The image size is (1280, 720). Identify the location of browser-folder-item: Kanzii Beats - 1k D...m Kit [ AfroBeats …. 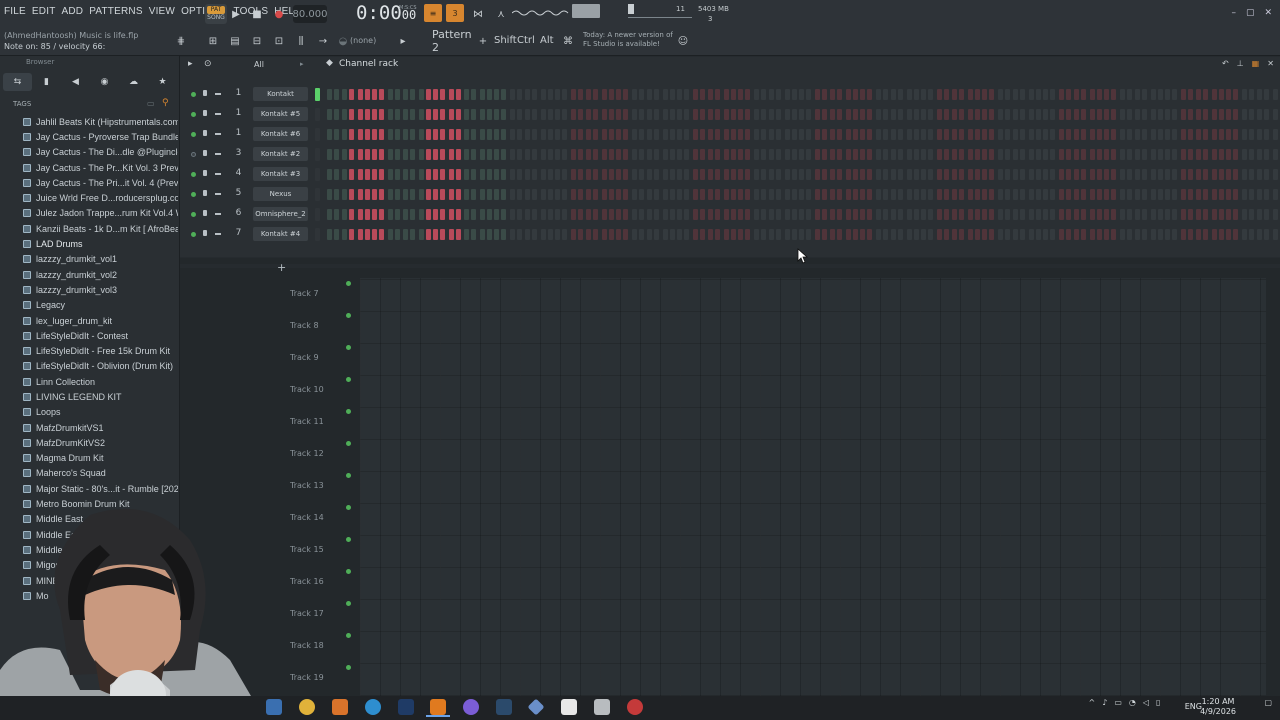
(93, 228).